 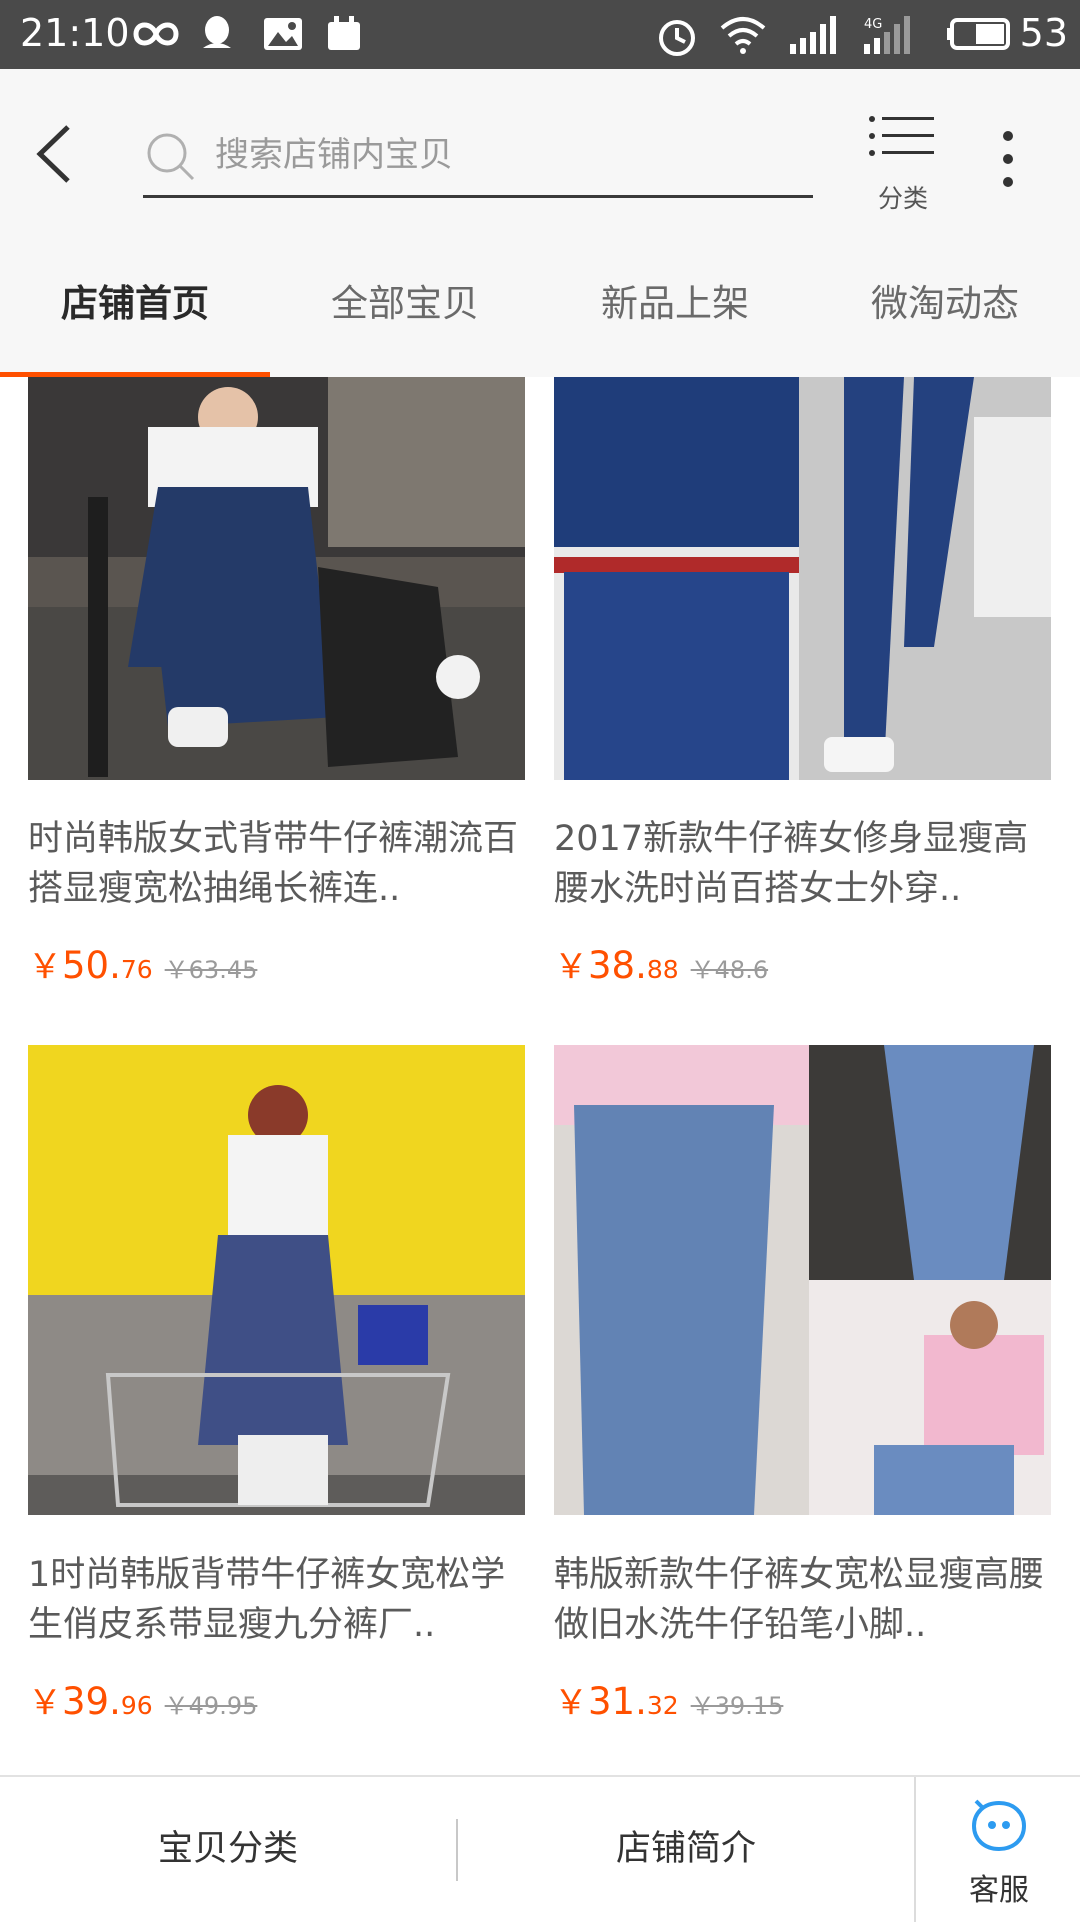 I want to click on category-label: 分类, so click(x=902, y=198).